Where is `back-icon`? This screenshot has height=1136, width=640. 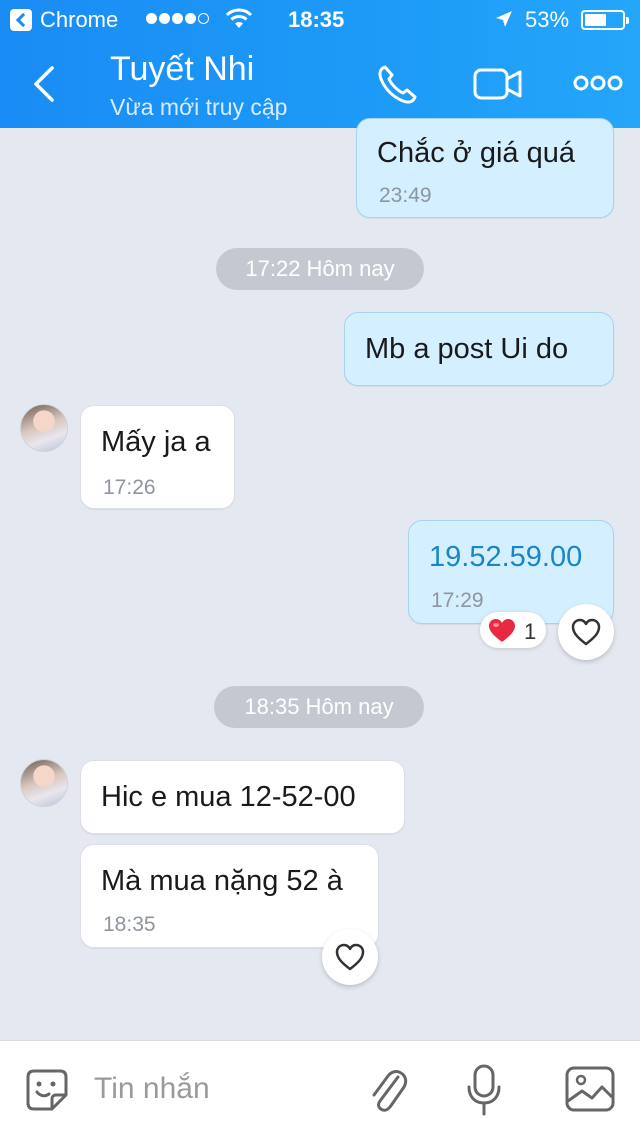
back-icon is located at coordinates (46, 84).